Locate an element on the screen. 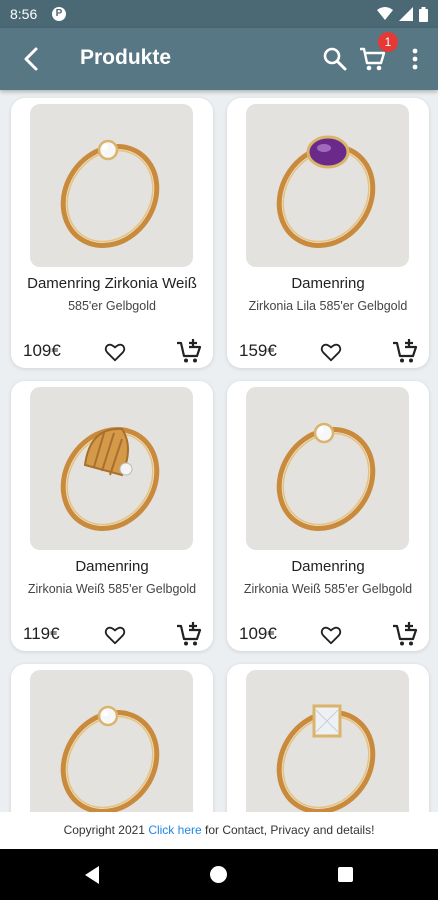 The height and width of the screenshot is (900, 438). nav-home-icon is located at coordinates (218, 874).